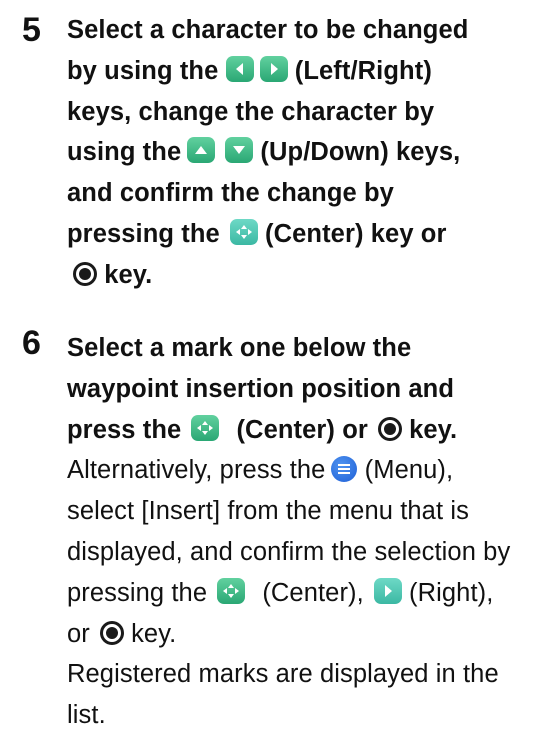 The image size is (543, 746). I want to click on step-number: 6, so click(31, 343).